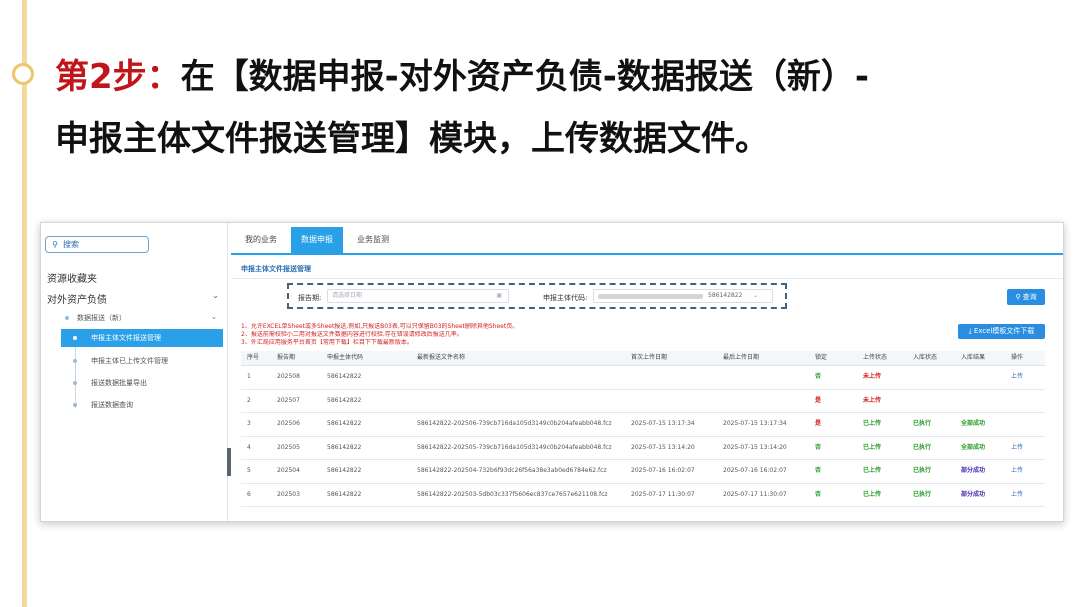  I want to click on search-label: 搜索, so click(71, 244).